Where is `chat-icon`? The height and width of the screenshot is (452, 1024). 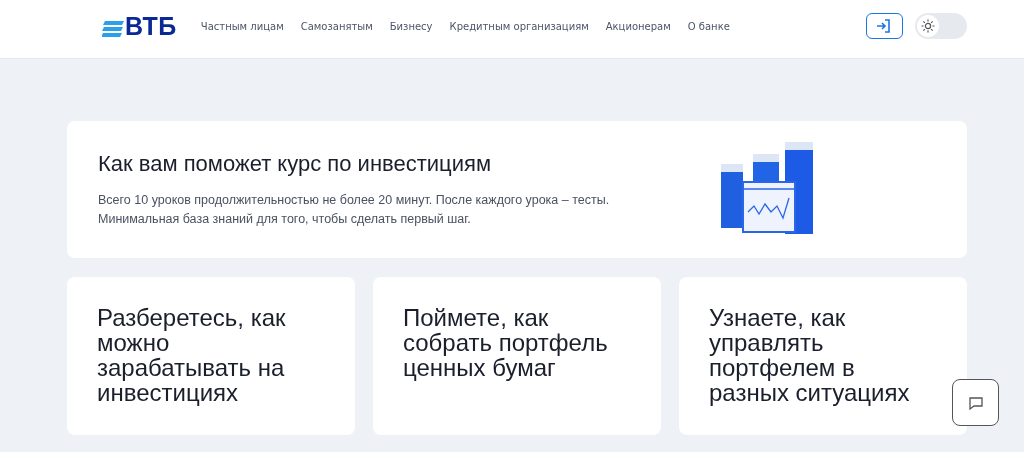 chat-icon is located at coordinates (975, 402).